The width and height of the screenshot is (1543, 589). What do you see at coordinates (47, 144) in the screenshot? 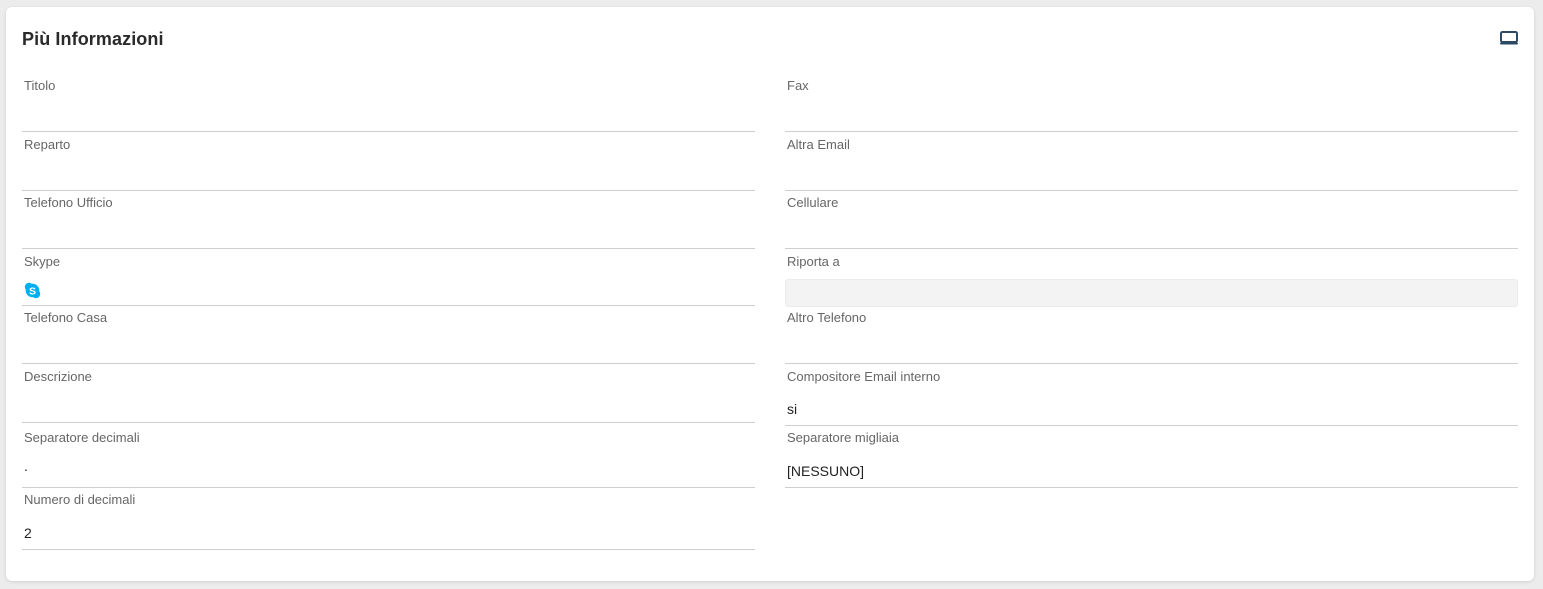
I see `field-label: Reparto` at bounding box center [47, 144].